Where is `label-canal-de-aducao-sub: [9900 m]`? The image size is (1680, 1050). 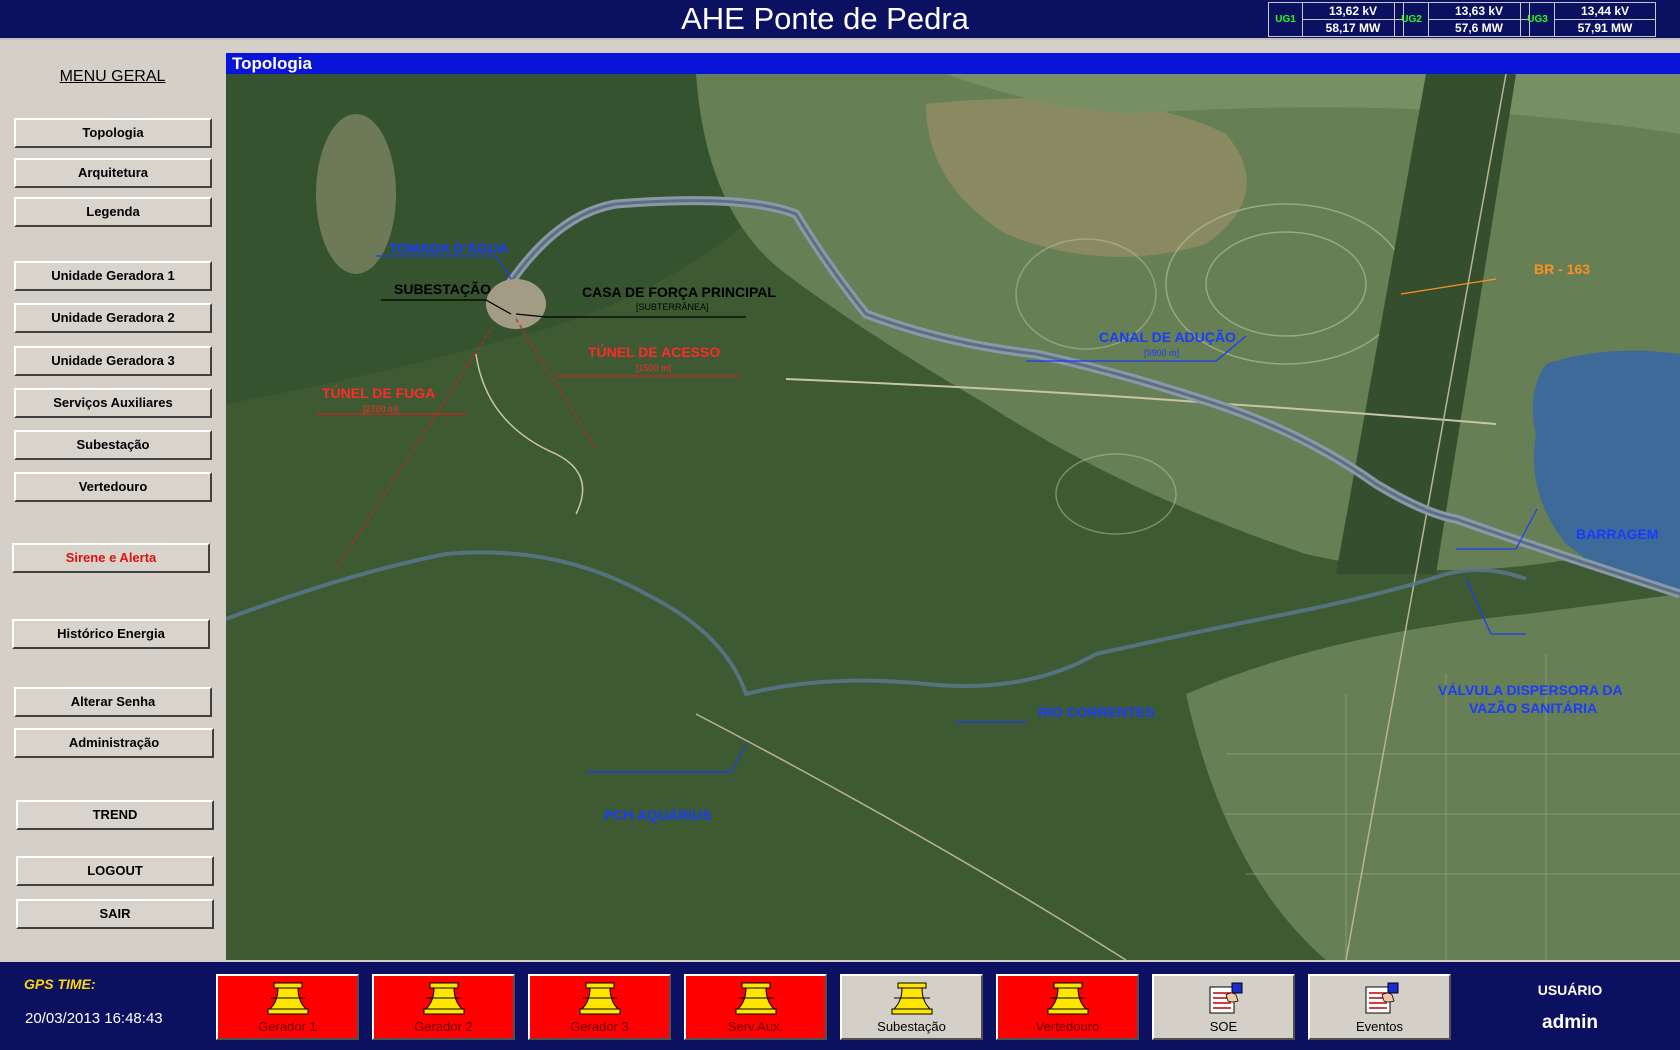 label-canal-de-aducao-sub: [9900 m] is located at coordinates (1162, 353).